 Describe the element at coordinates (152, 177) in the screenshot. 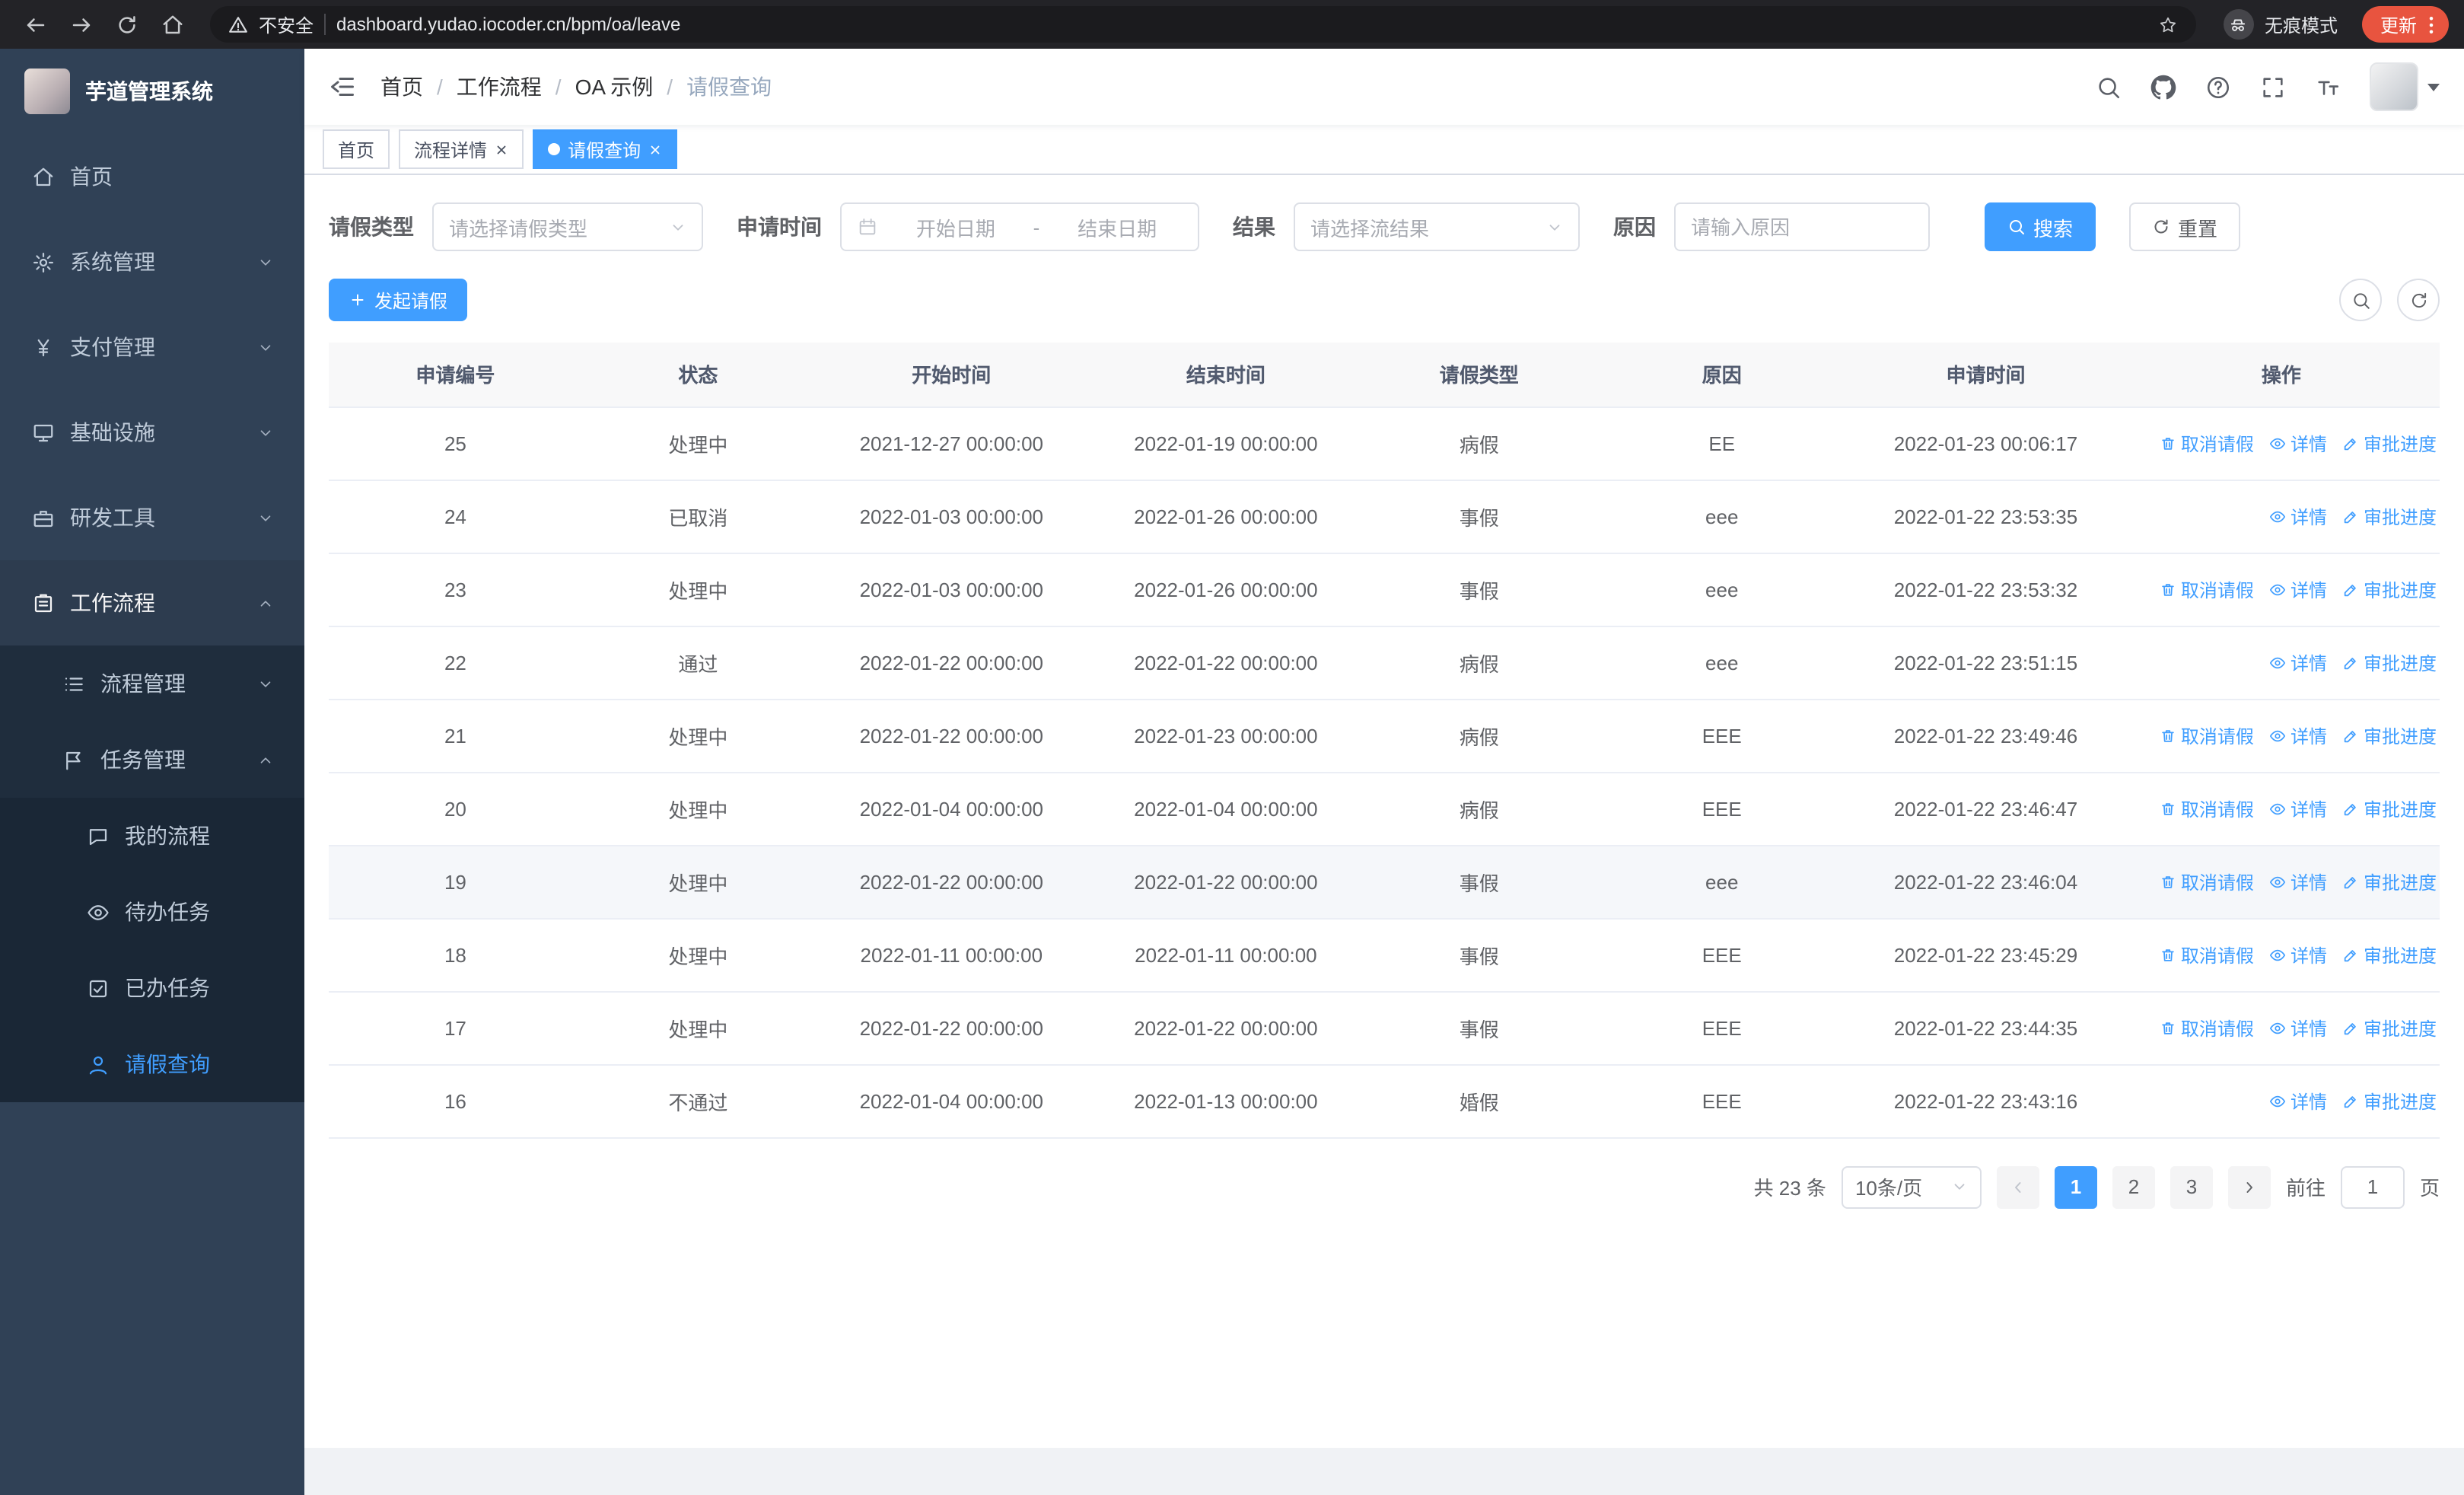

I see `sidebar-item-home: 首页` at that location.